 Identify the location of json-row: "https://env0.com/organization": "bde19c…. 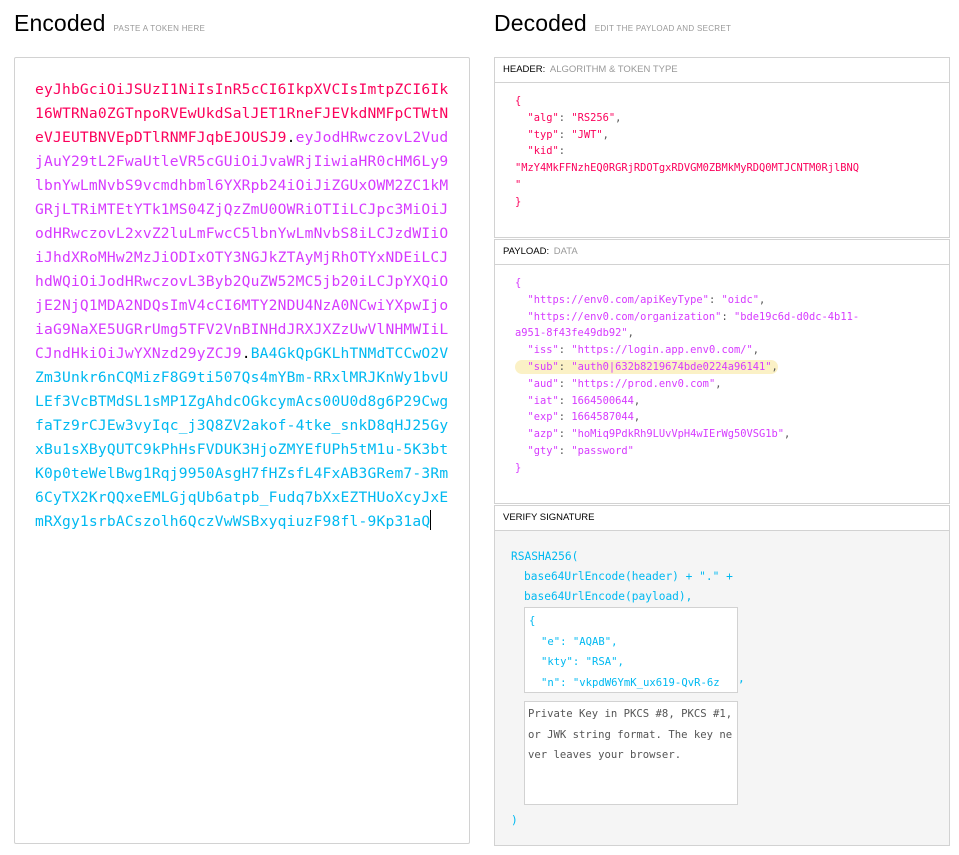
(693, 316).